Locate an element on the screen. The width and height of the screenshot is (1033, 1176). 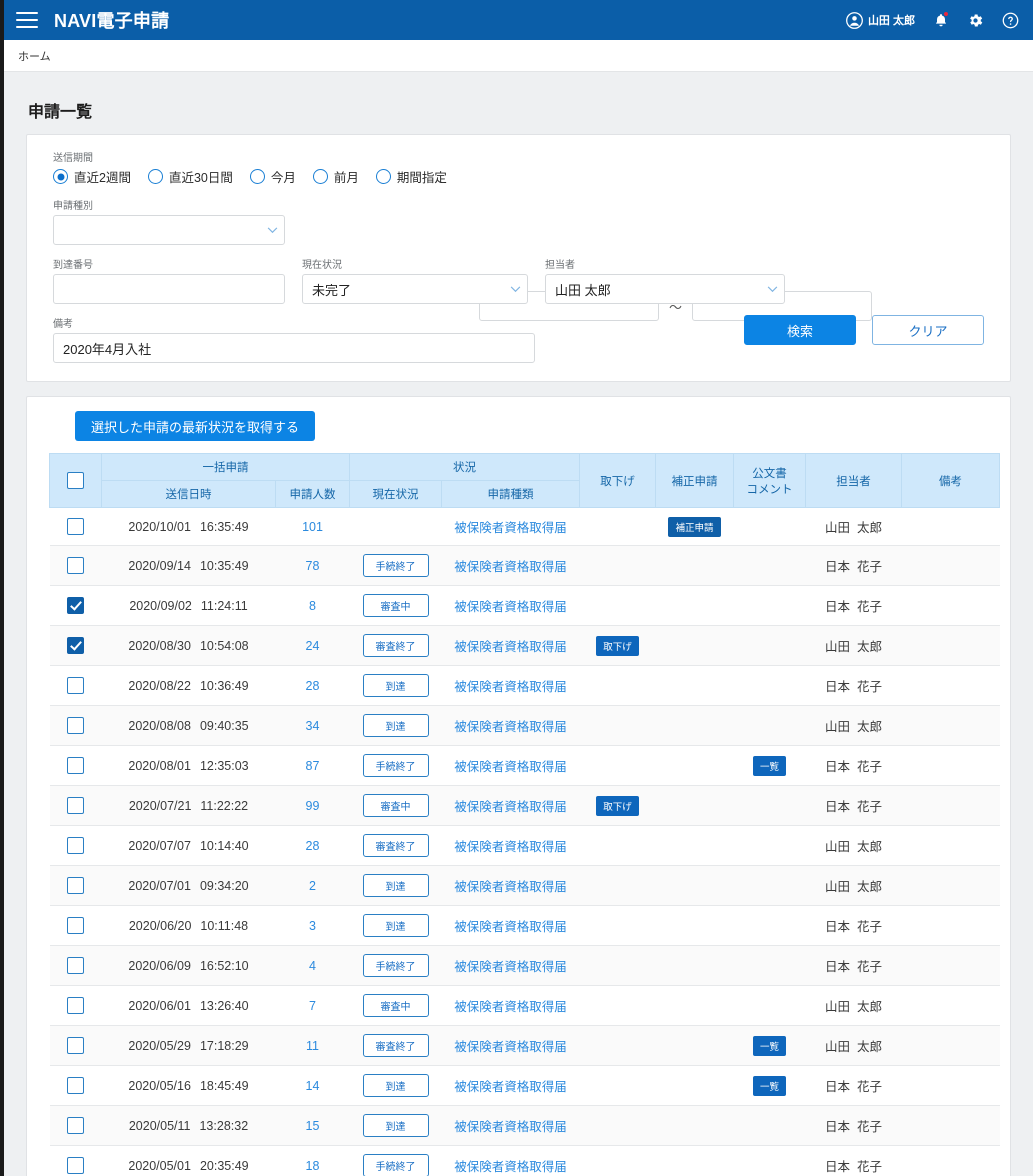
table-row: 2020/09/14 10:35:49 78 手続終了 被保険者資格取得届 日本 花子 is located at coordinates (524, 565).